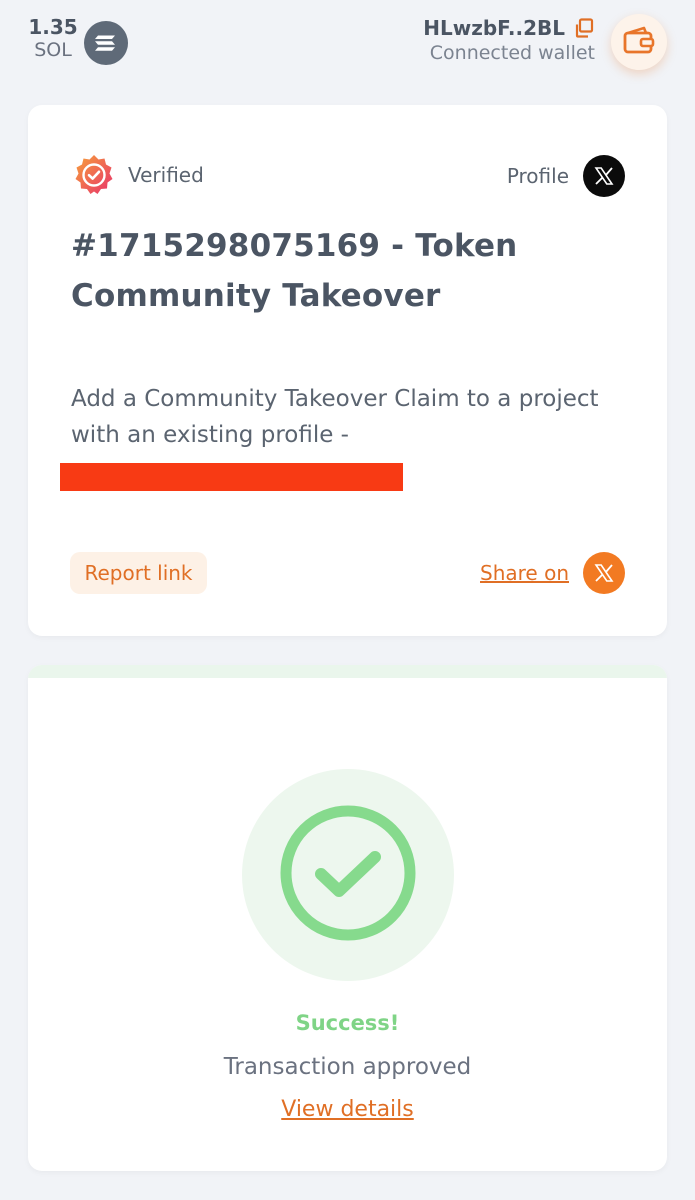 This screenshot has width=695, height=1200. Describe the element at coordinates (537, 176) in the screenshot. I see `profile-label: Profile` at that location.